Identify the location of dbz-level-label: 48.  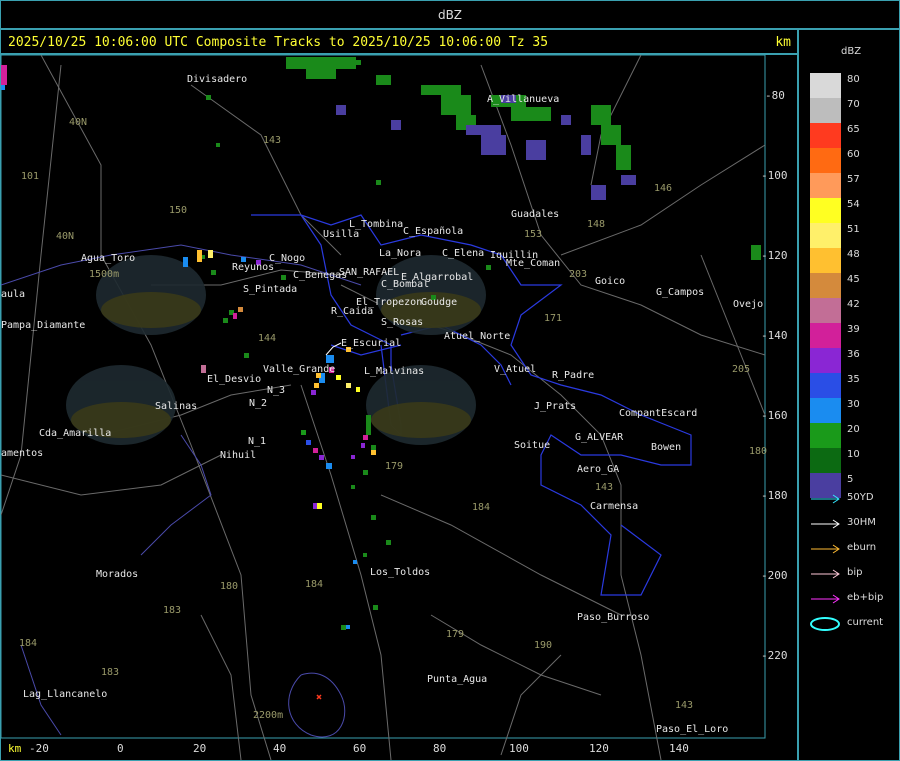
(853, 254).